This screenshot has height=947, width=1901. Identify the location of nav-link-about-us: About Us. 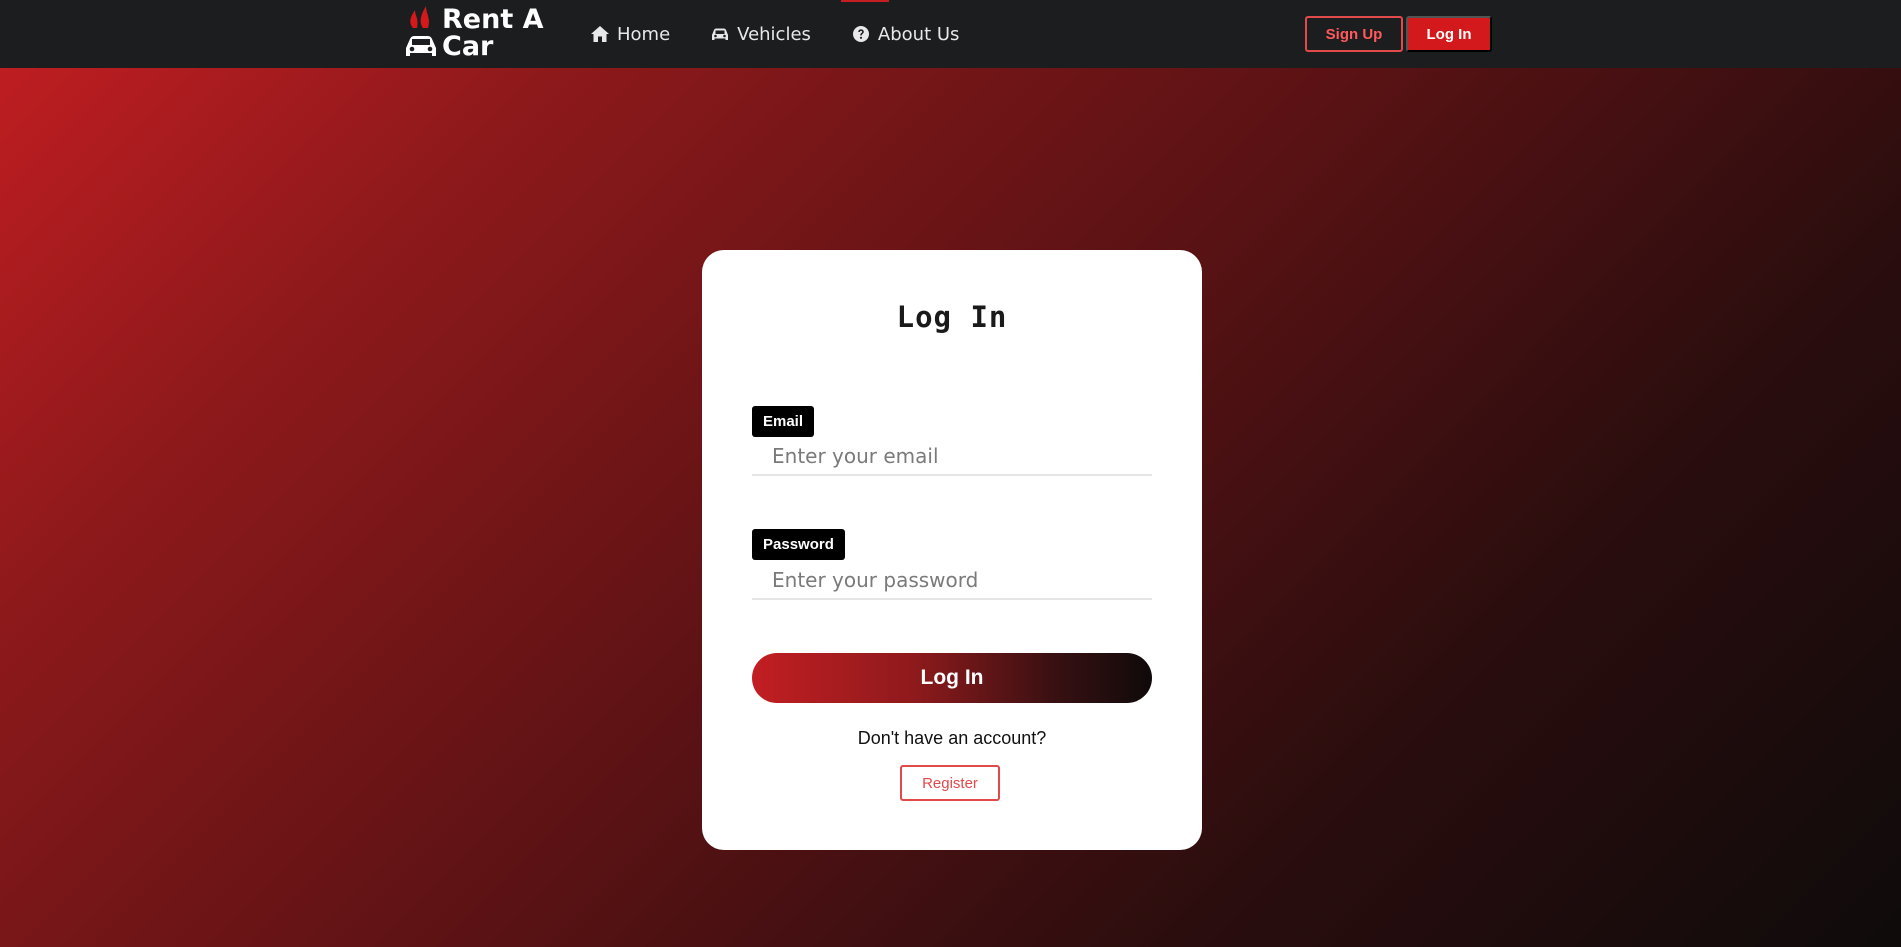
(905, 34).